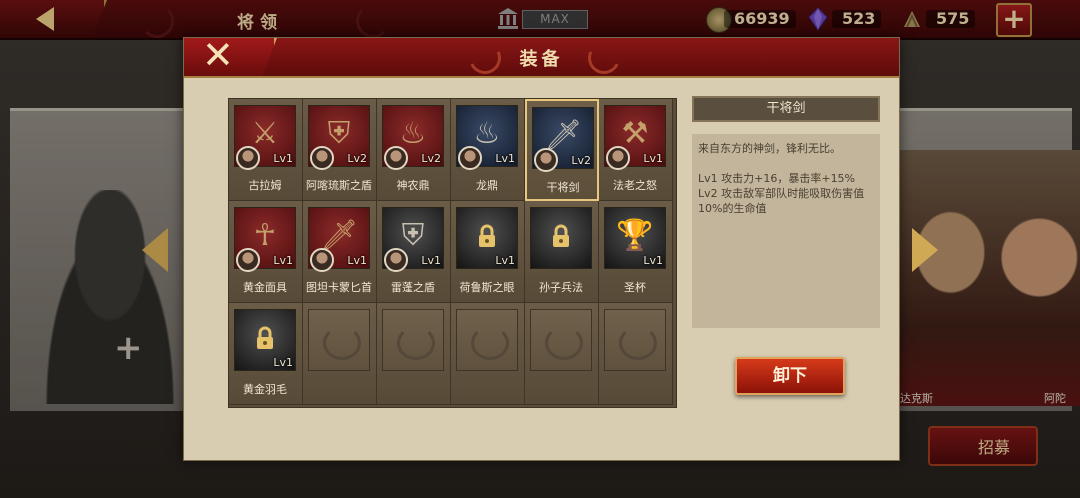 The height and width of the screenshot is (498, 1080). I want to click on detail-title: 干将剑, so click(786, 109).